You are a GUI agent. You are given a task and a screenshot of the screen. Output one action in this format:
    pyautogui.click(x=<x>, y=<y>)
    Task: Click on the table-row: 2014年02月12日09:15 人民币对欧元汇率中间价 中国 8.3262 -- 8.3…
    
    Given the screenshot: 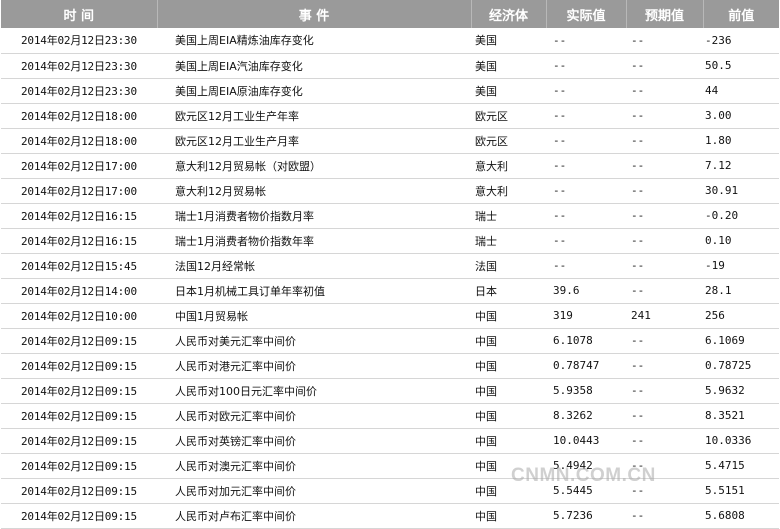 What is the action you would take?
    pyautogui.click(x=390, y=416)
    